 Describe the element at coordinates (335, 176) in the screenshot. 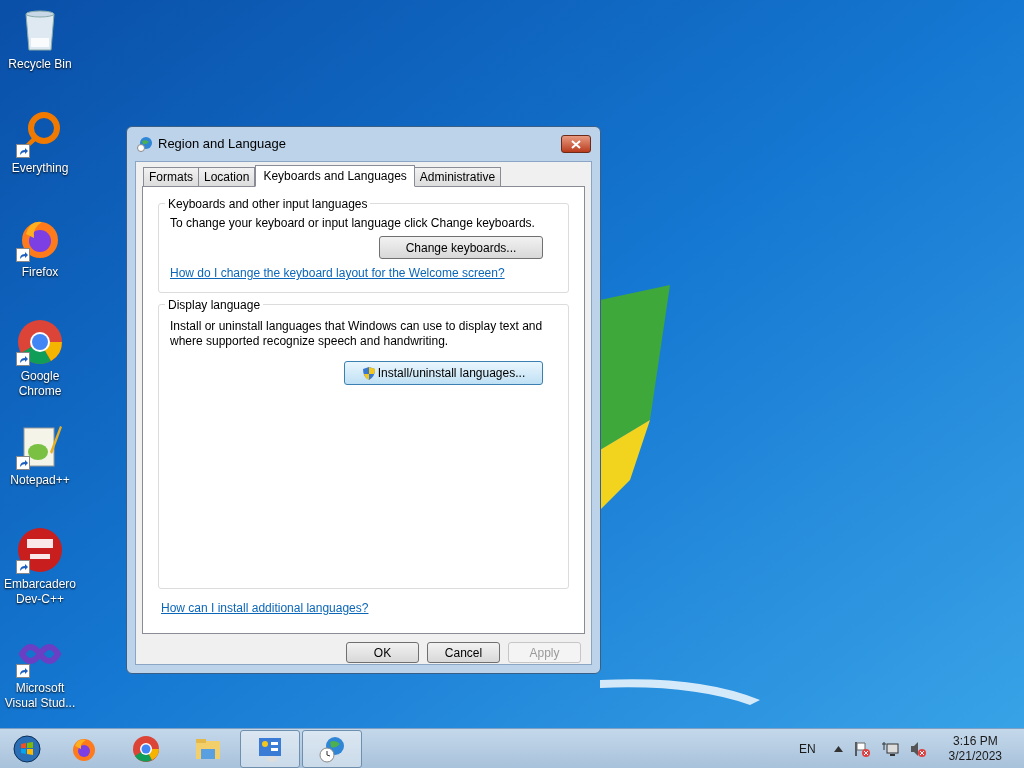

I see `tab: Keyboards and Languages` at that location.